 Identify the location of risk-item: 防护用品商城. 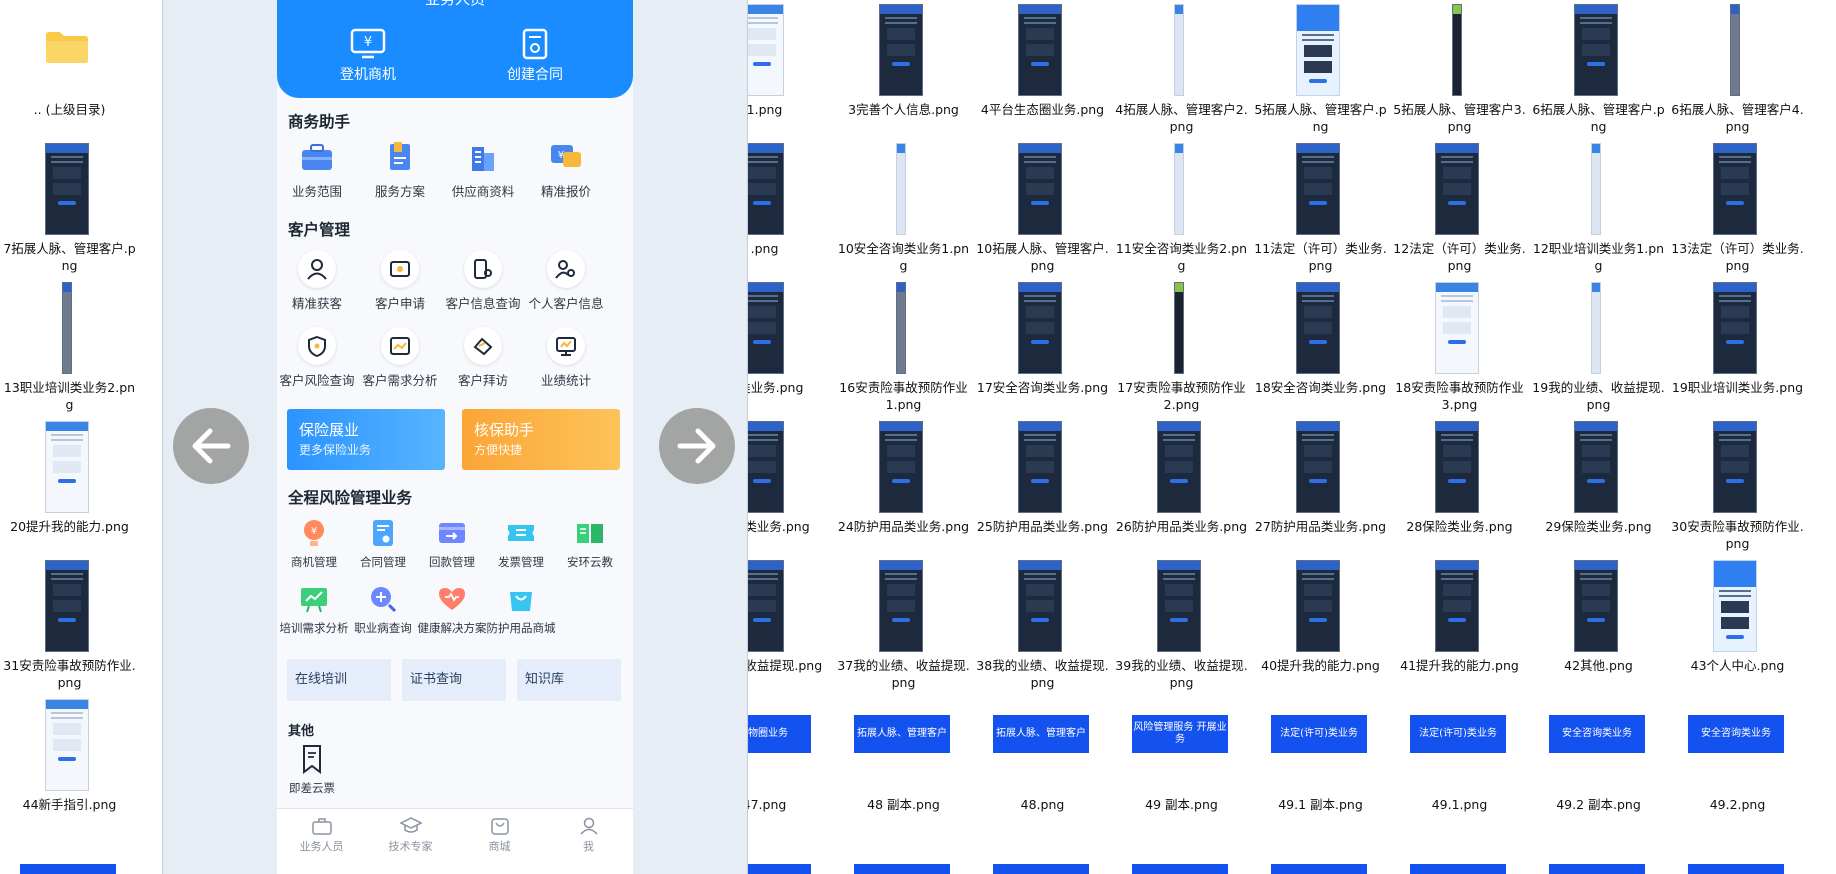
(521, 610).